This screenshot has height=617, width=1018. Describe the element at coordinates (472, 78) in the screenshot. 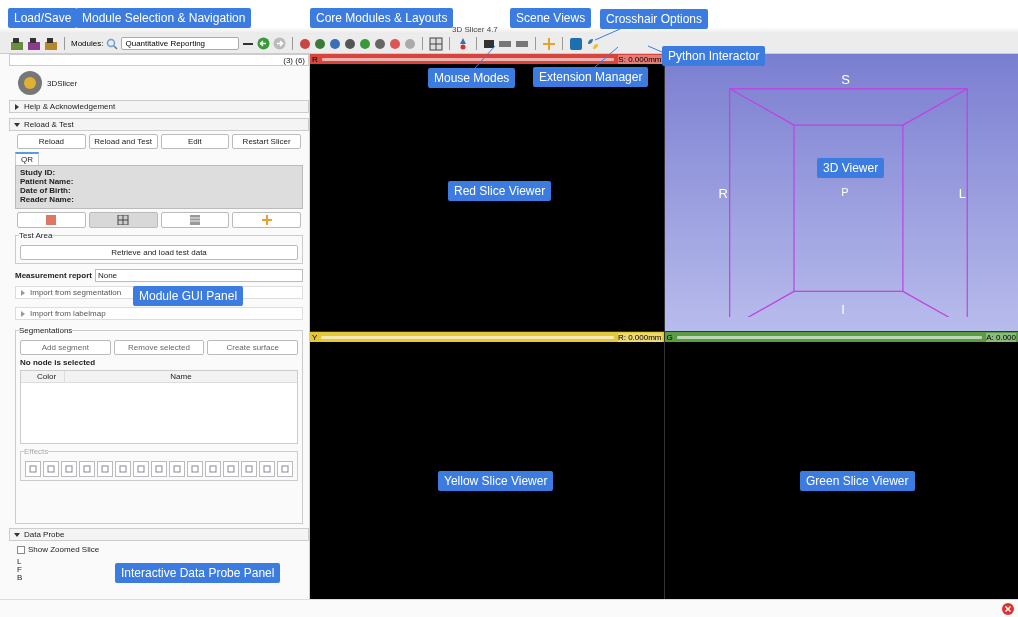

I see `annotation-tooltip: Mouse Modes` at that location.